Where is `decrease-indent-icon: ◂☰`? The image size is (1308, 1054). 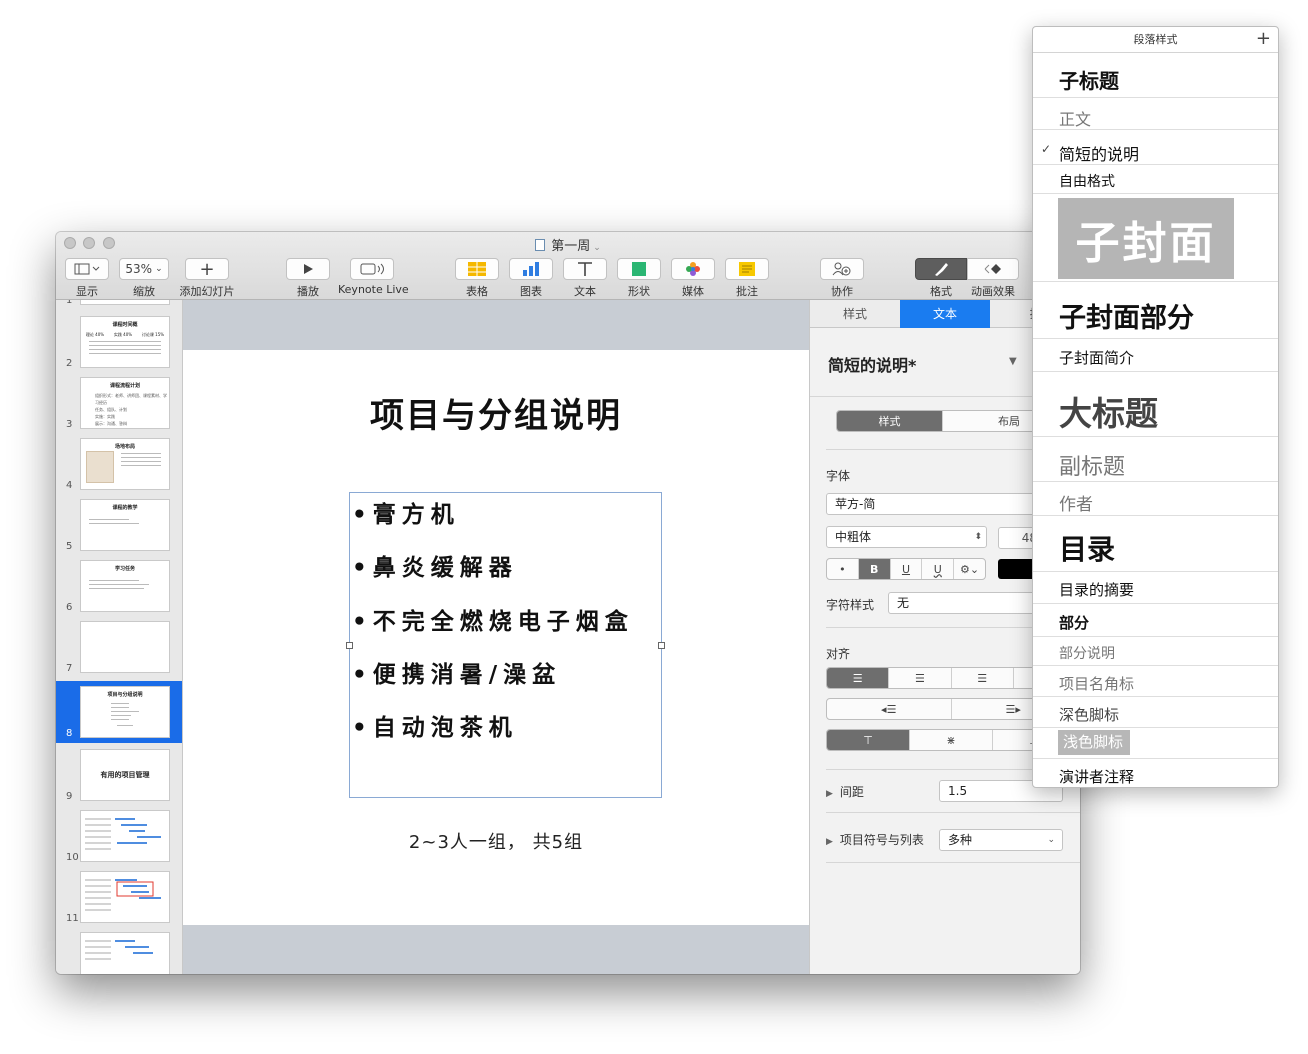
decrease-indent-icon: ◂☰ is located at coordinates (889, 709).